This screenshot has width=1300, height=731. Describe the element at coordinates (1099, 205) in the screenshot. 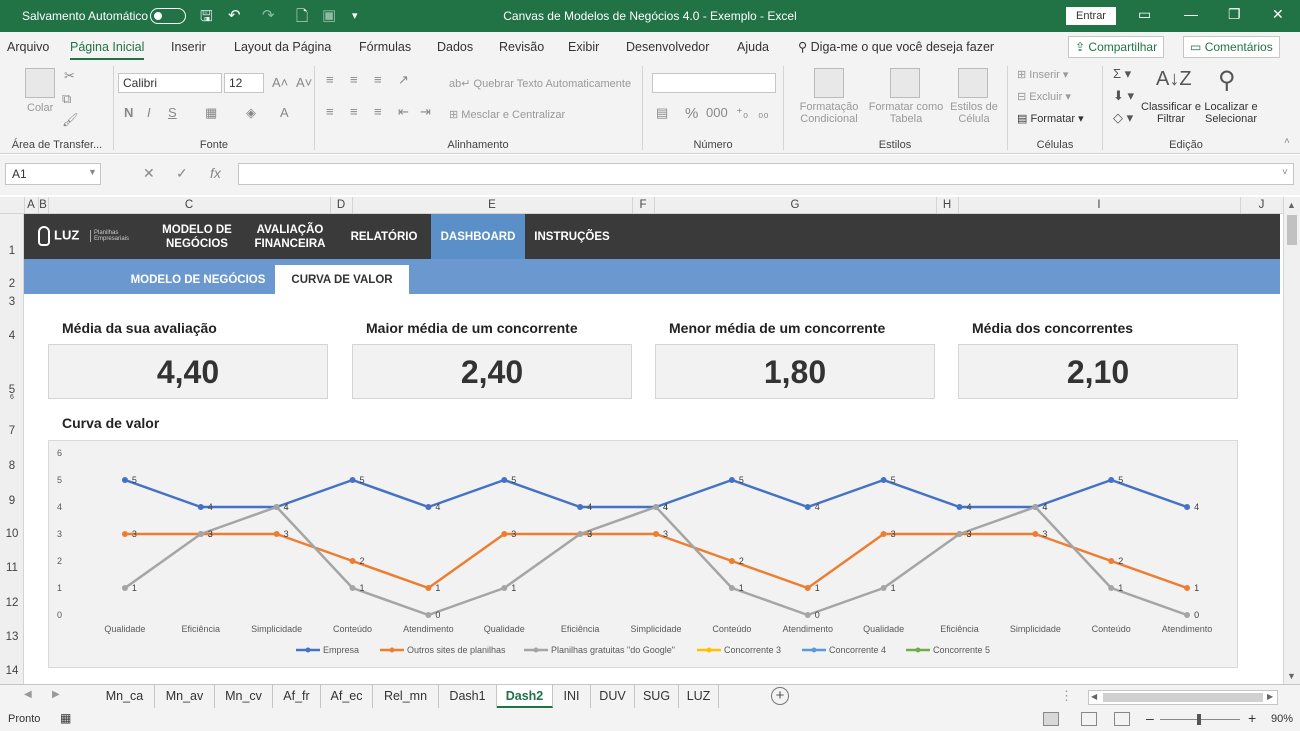

I see `col-header-i: I` at that location.